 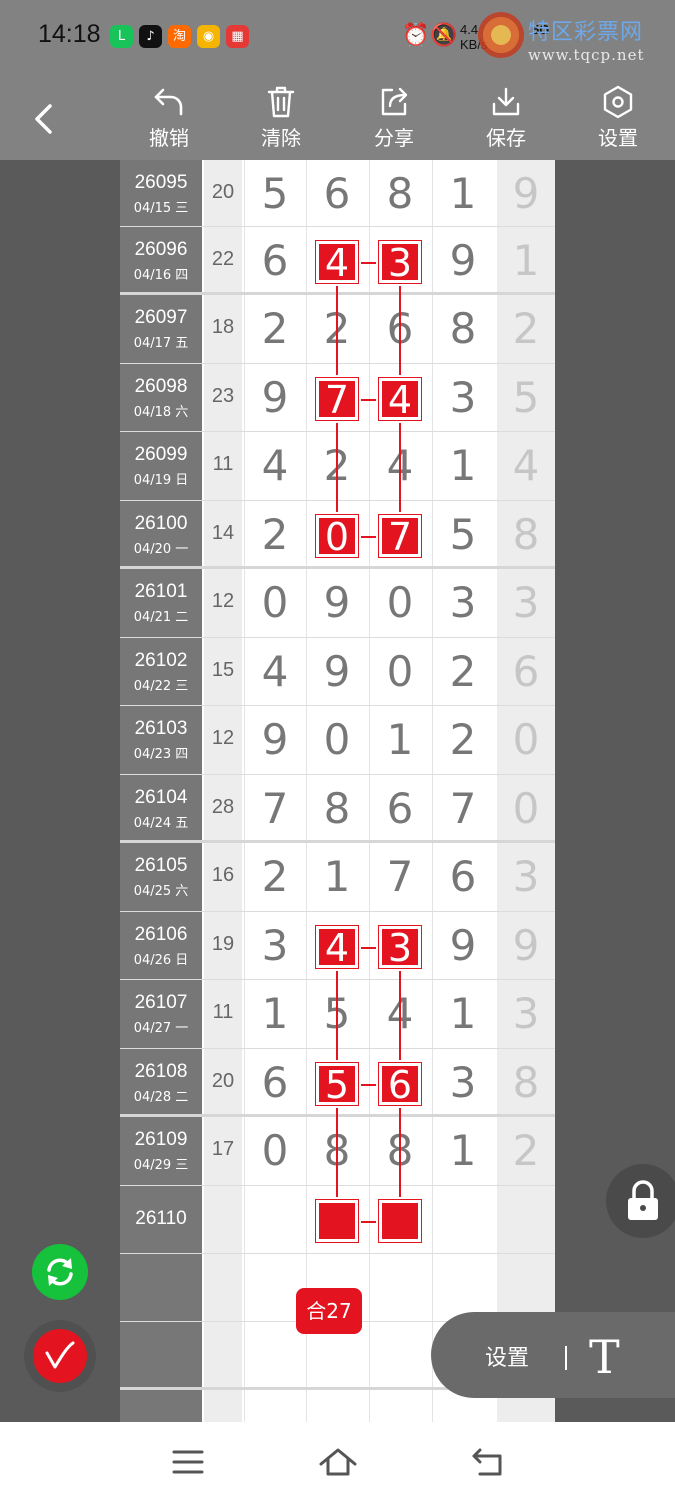 I want to click on undo-button: 撤销, so click(x=169, y=118).